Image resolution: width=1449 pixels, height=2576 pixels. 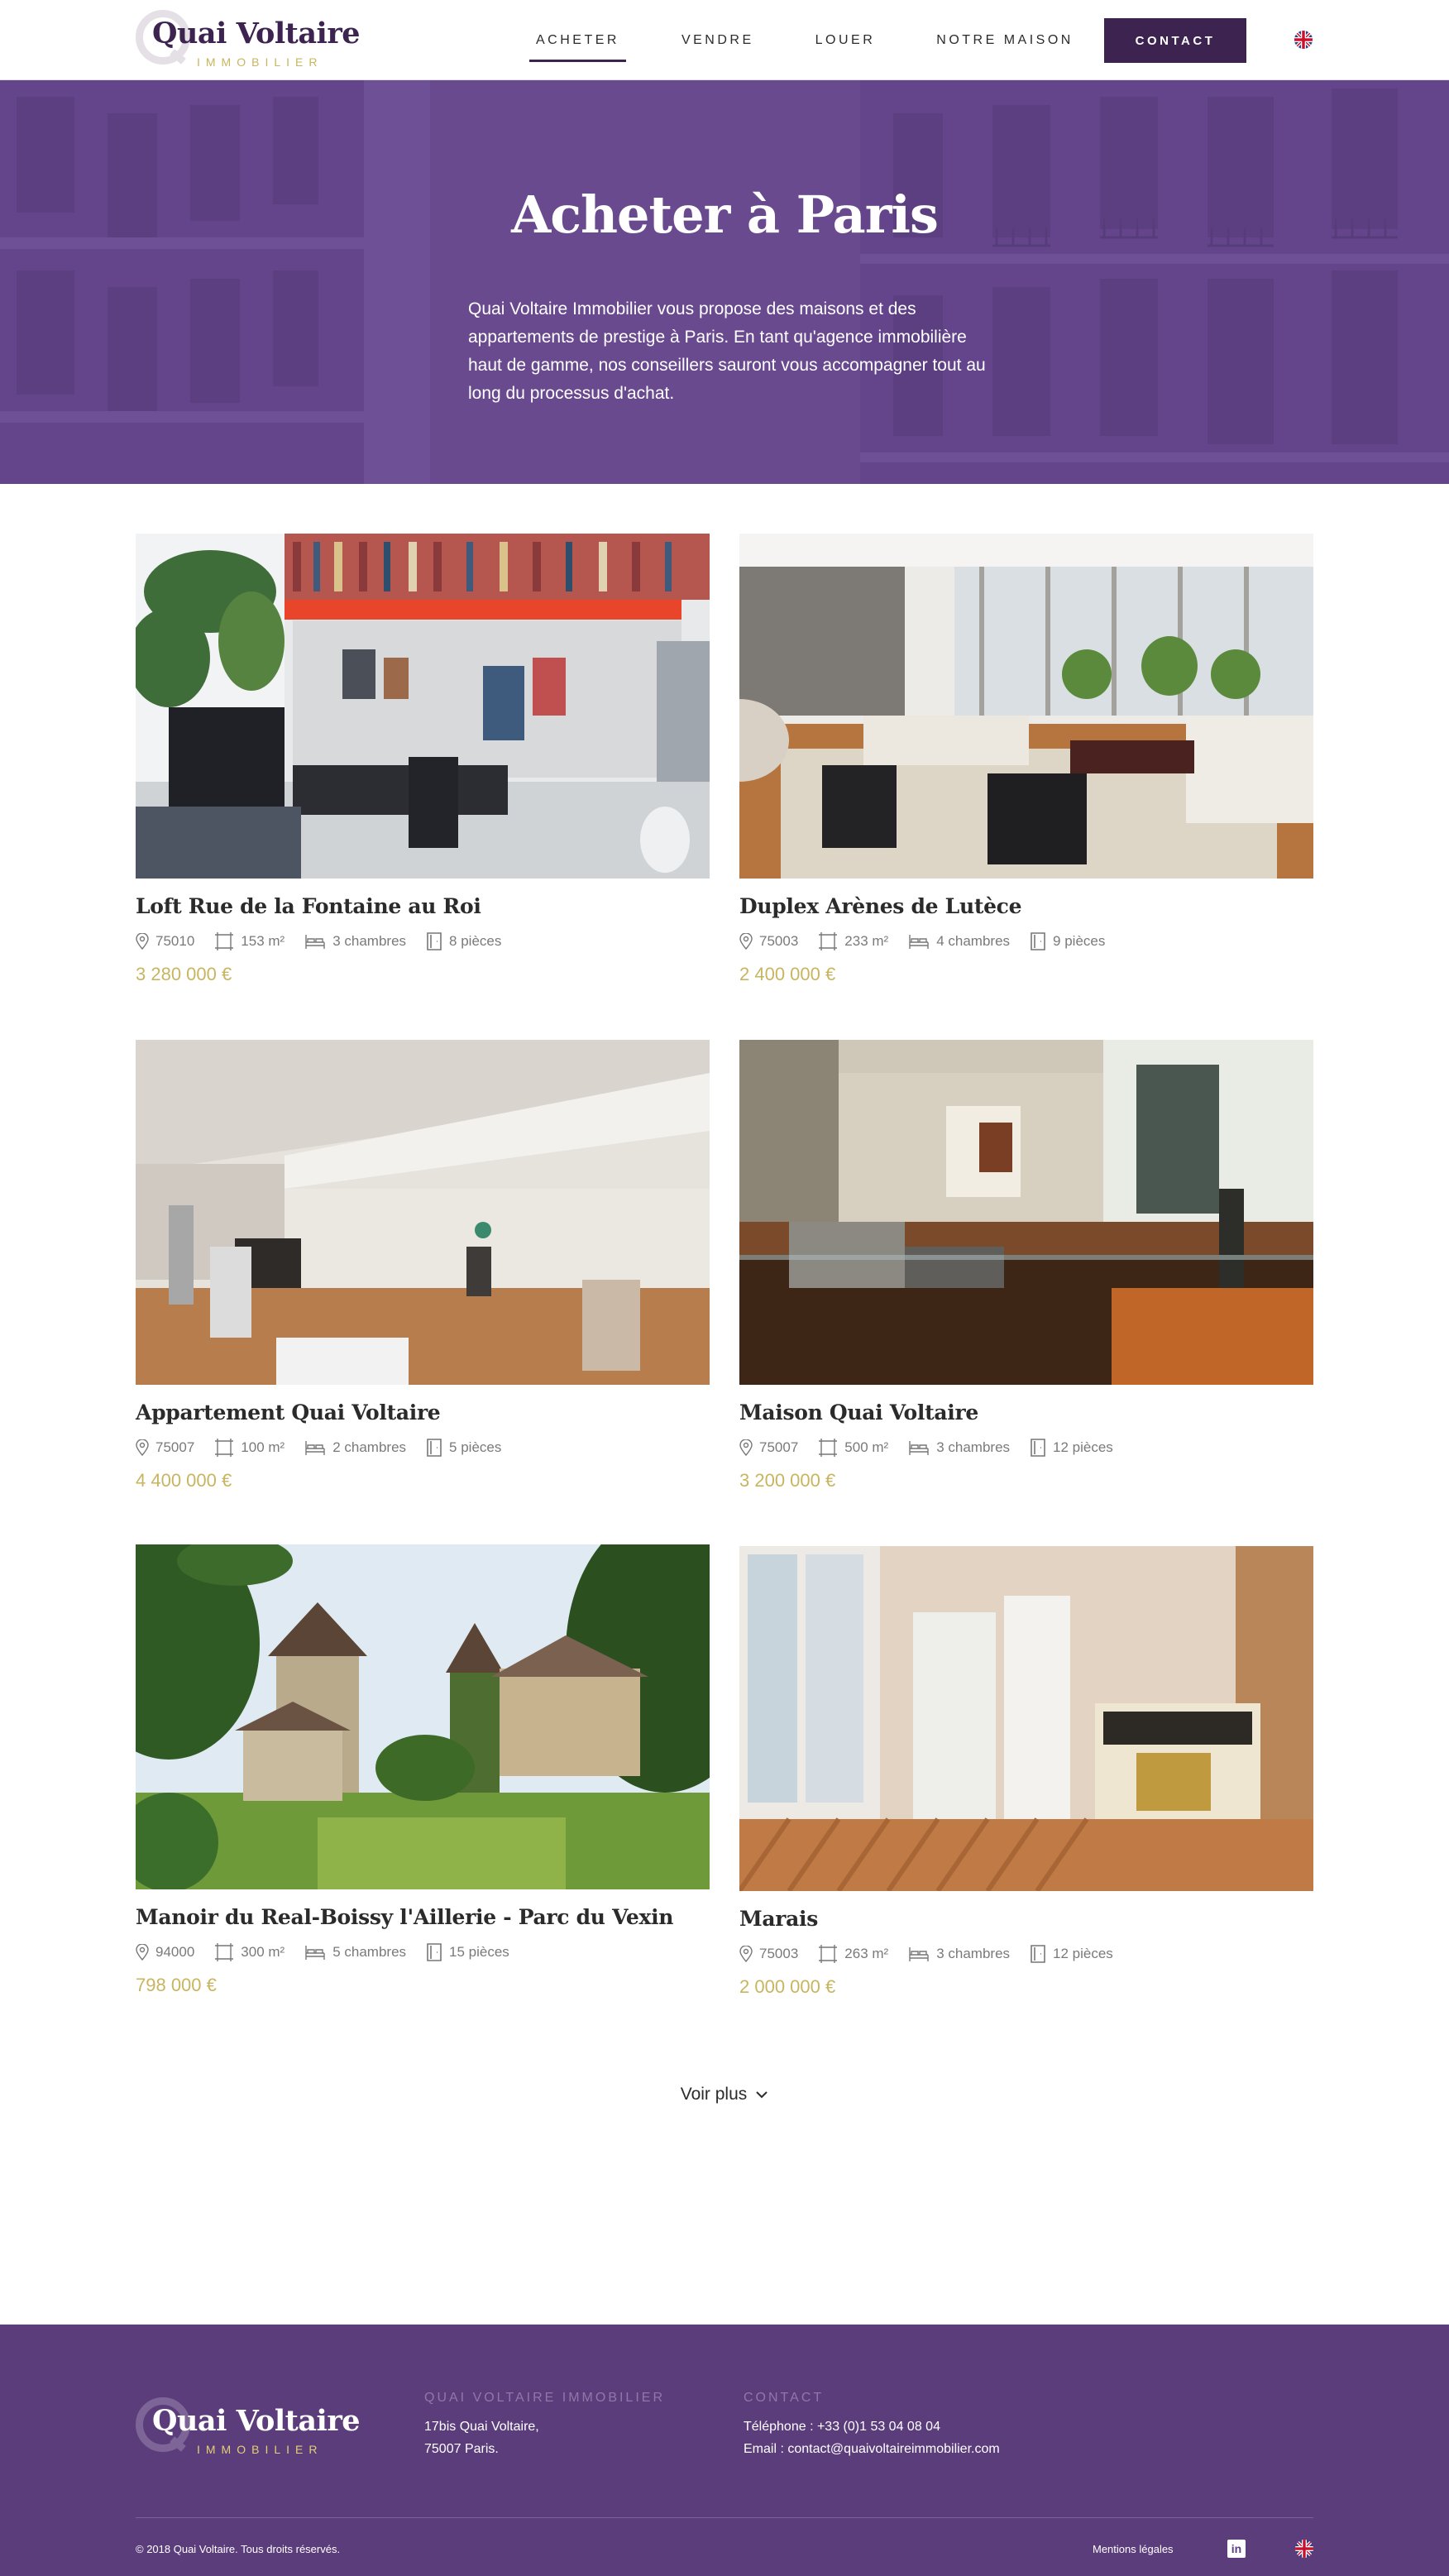 What do you see at coordinates (355, 1952) in the screenshot?
I see `listing-bedrooms: 5 chambres` at bounding box center [355, 1952].